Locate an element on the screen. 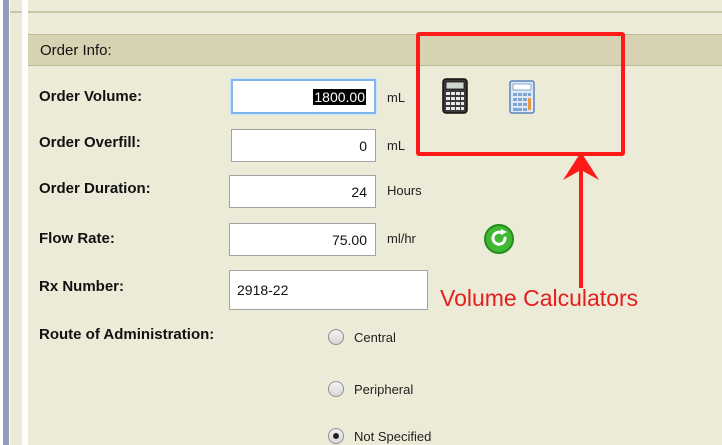  order-overfill-label: Order Overfill: is located at coordinates (90, 142).